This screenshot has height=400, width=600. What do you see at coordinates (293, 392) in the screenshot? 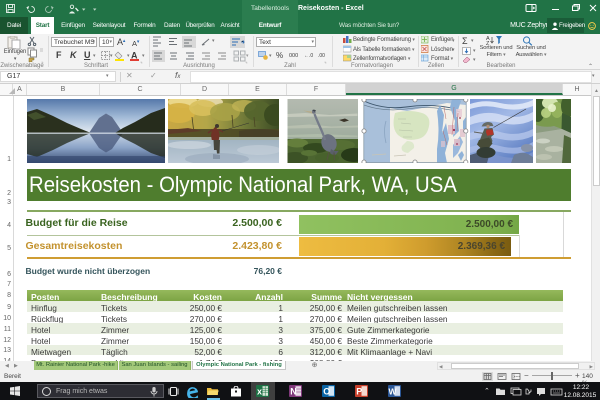
I see `svg-text: N` at bounding box center [293, 392].